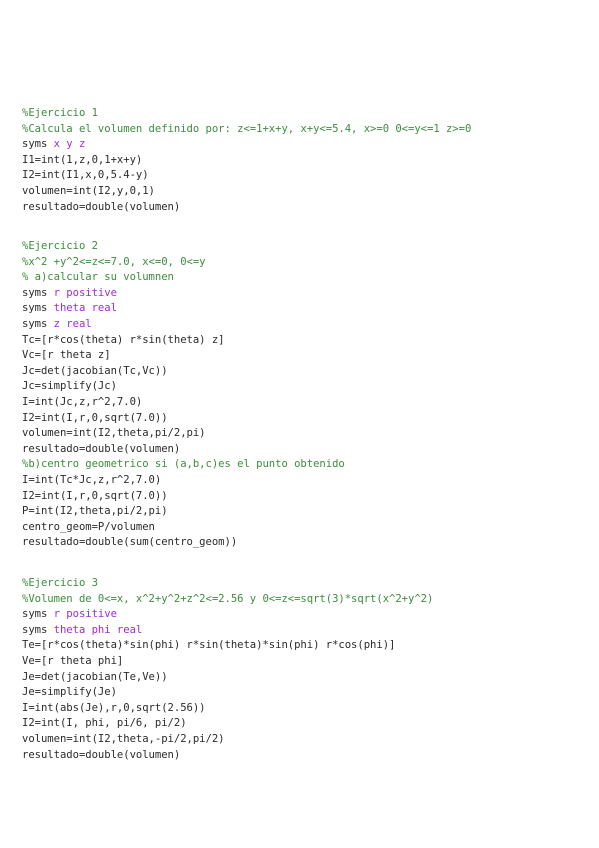 The width and height of the screenshot is (599, 848). Describe the element at coordinates (246, 192) in the screenshot. I see `code-line: volumen=int(I2,y,0,1)` at that location.